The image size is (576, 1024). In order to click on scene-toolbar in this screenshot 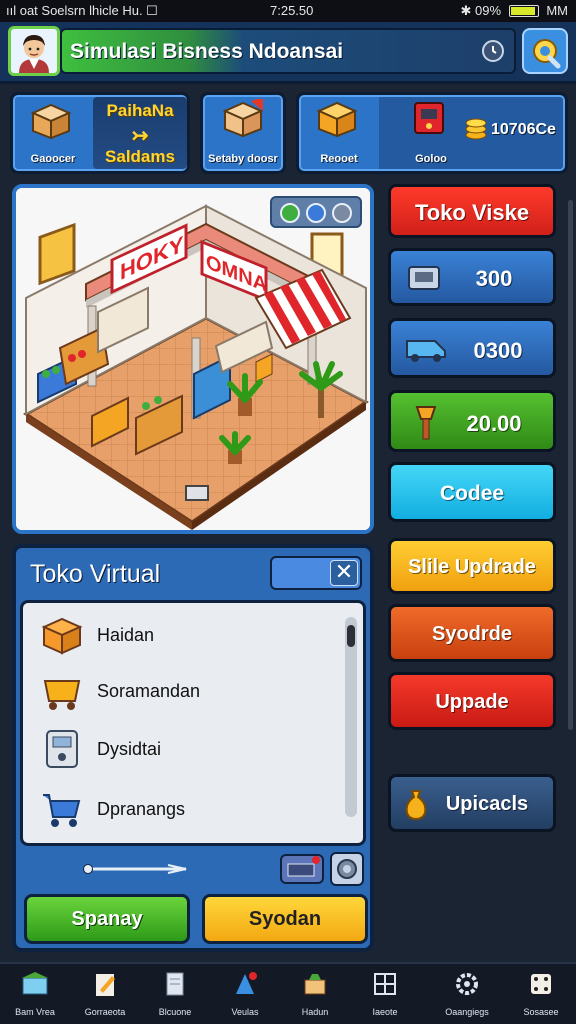, I will do `click(316, 212)`.